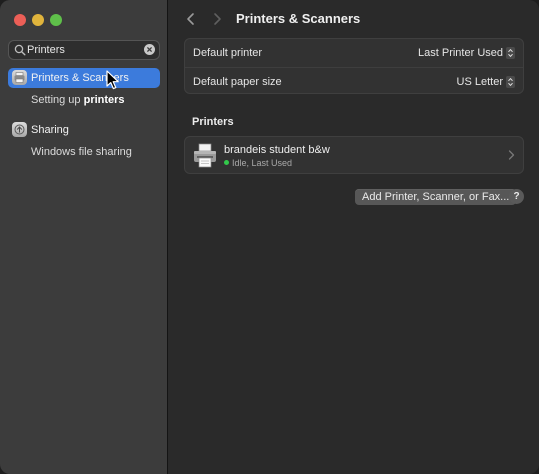 The image size is (539, 474). Describe the element at coordinates (354, 53) in the screenshot. I see `default-printer-row: Default printer Last Printer Used` at that location.